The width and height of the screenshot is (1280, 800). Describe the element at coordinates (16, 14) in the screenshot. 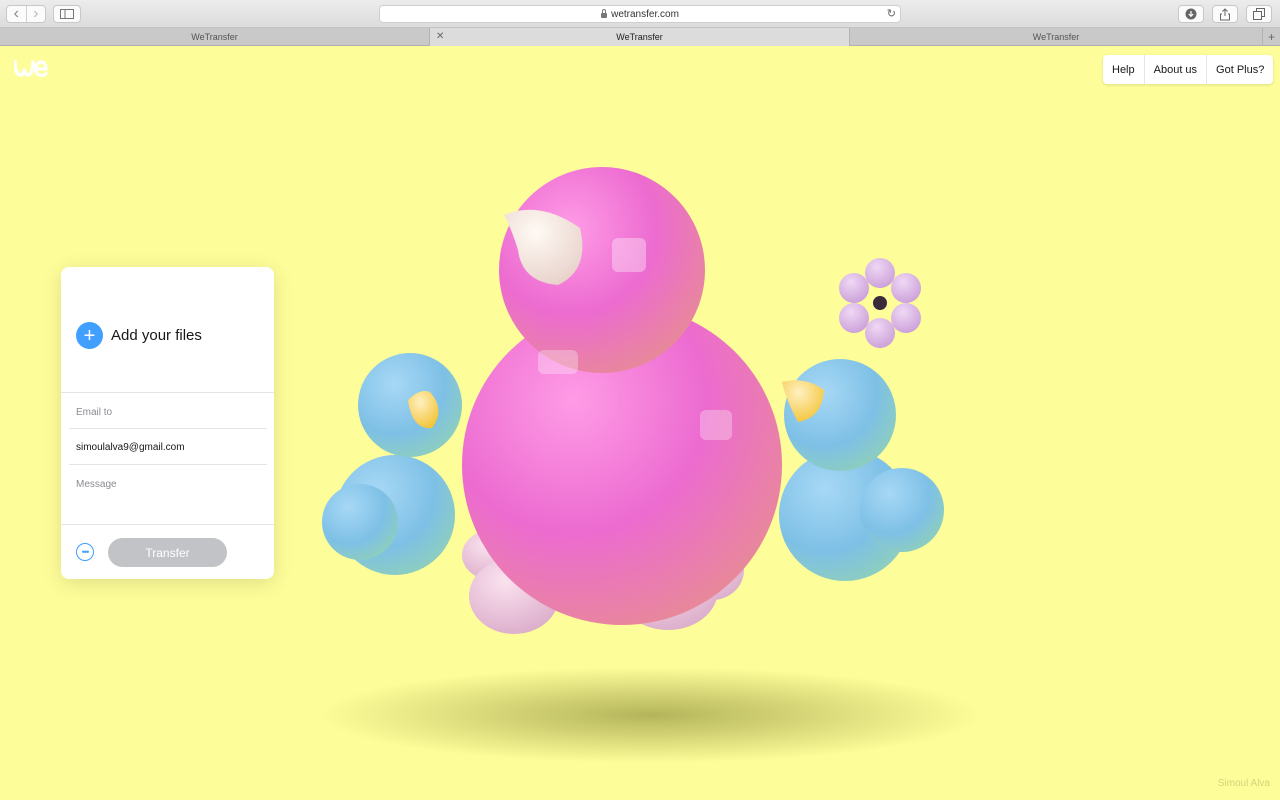

I see `back-button: ‹` at that location.